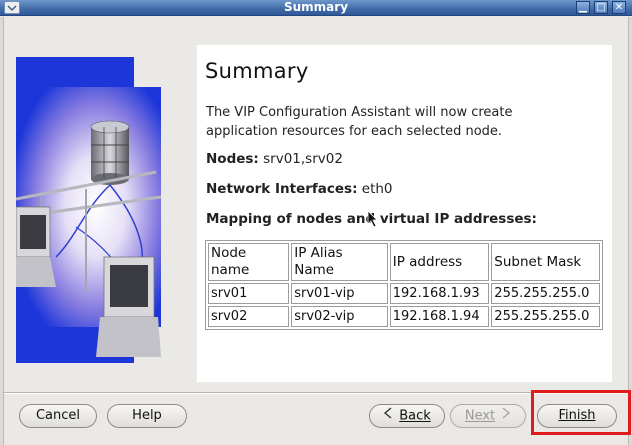 The image size is (632, 445). Describe the element at coordinates (545, 262) in the screenshot. I see `column-header-mask: Subnet Mask` at that location.